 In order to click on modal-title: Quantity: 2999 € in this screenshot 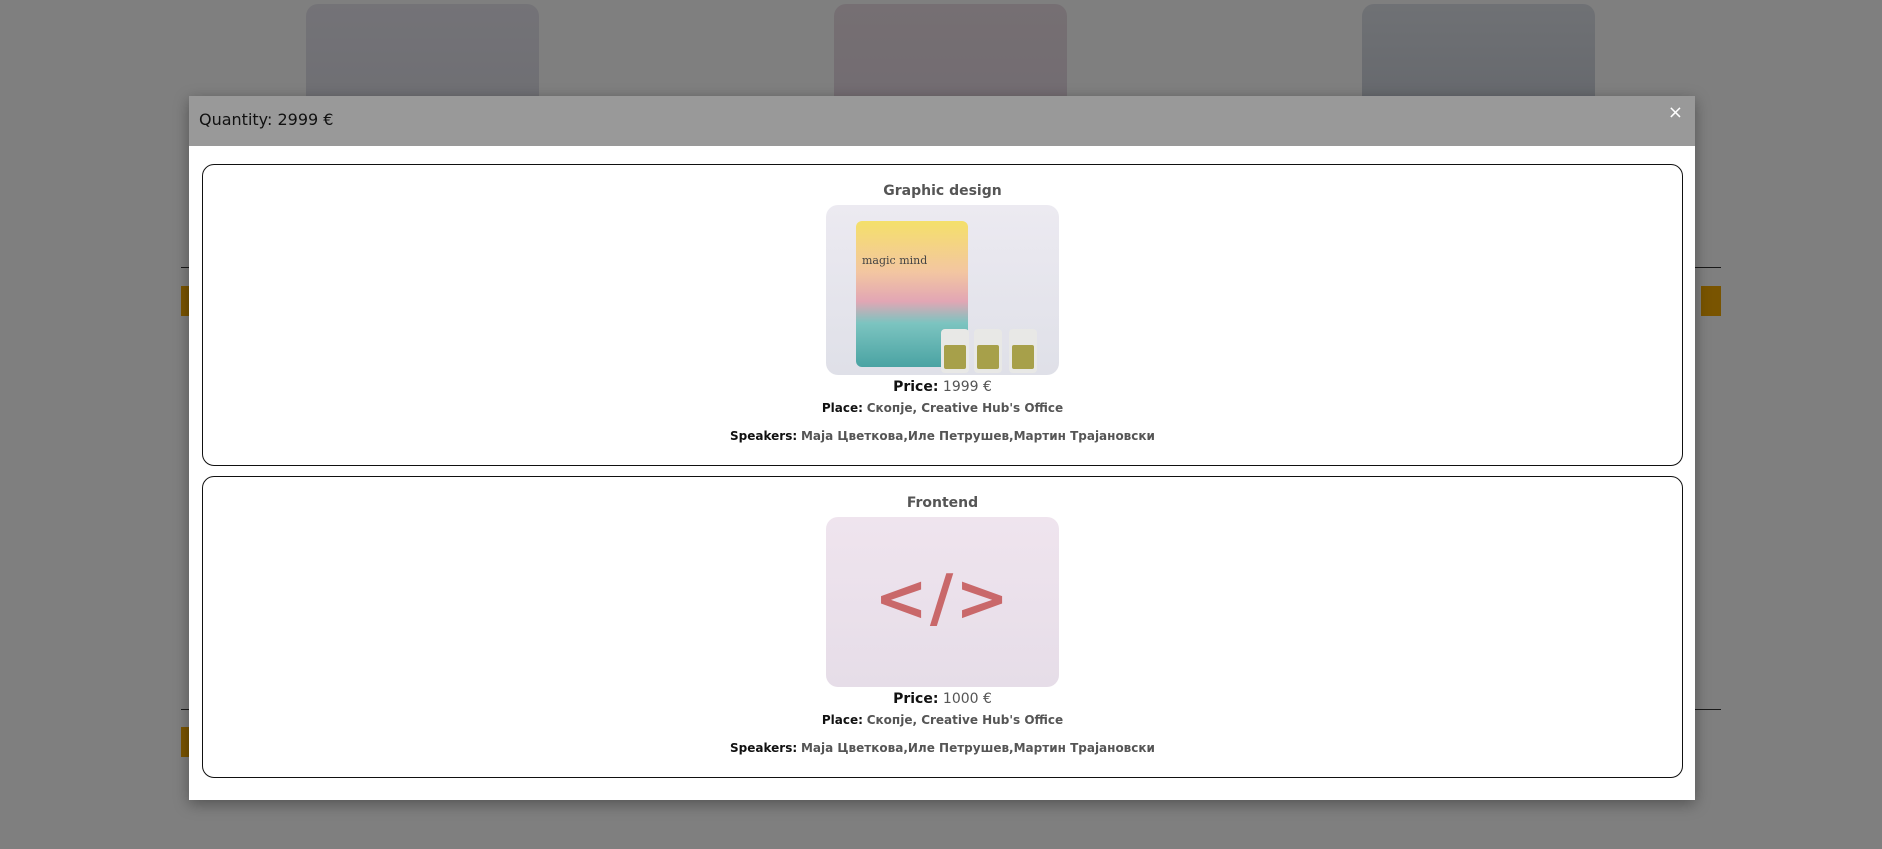, I will do `click(266, 119)`.